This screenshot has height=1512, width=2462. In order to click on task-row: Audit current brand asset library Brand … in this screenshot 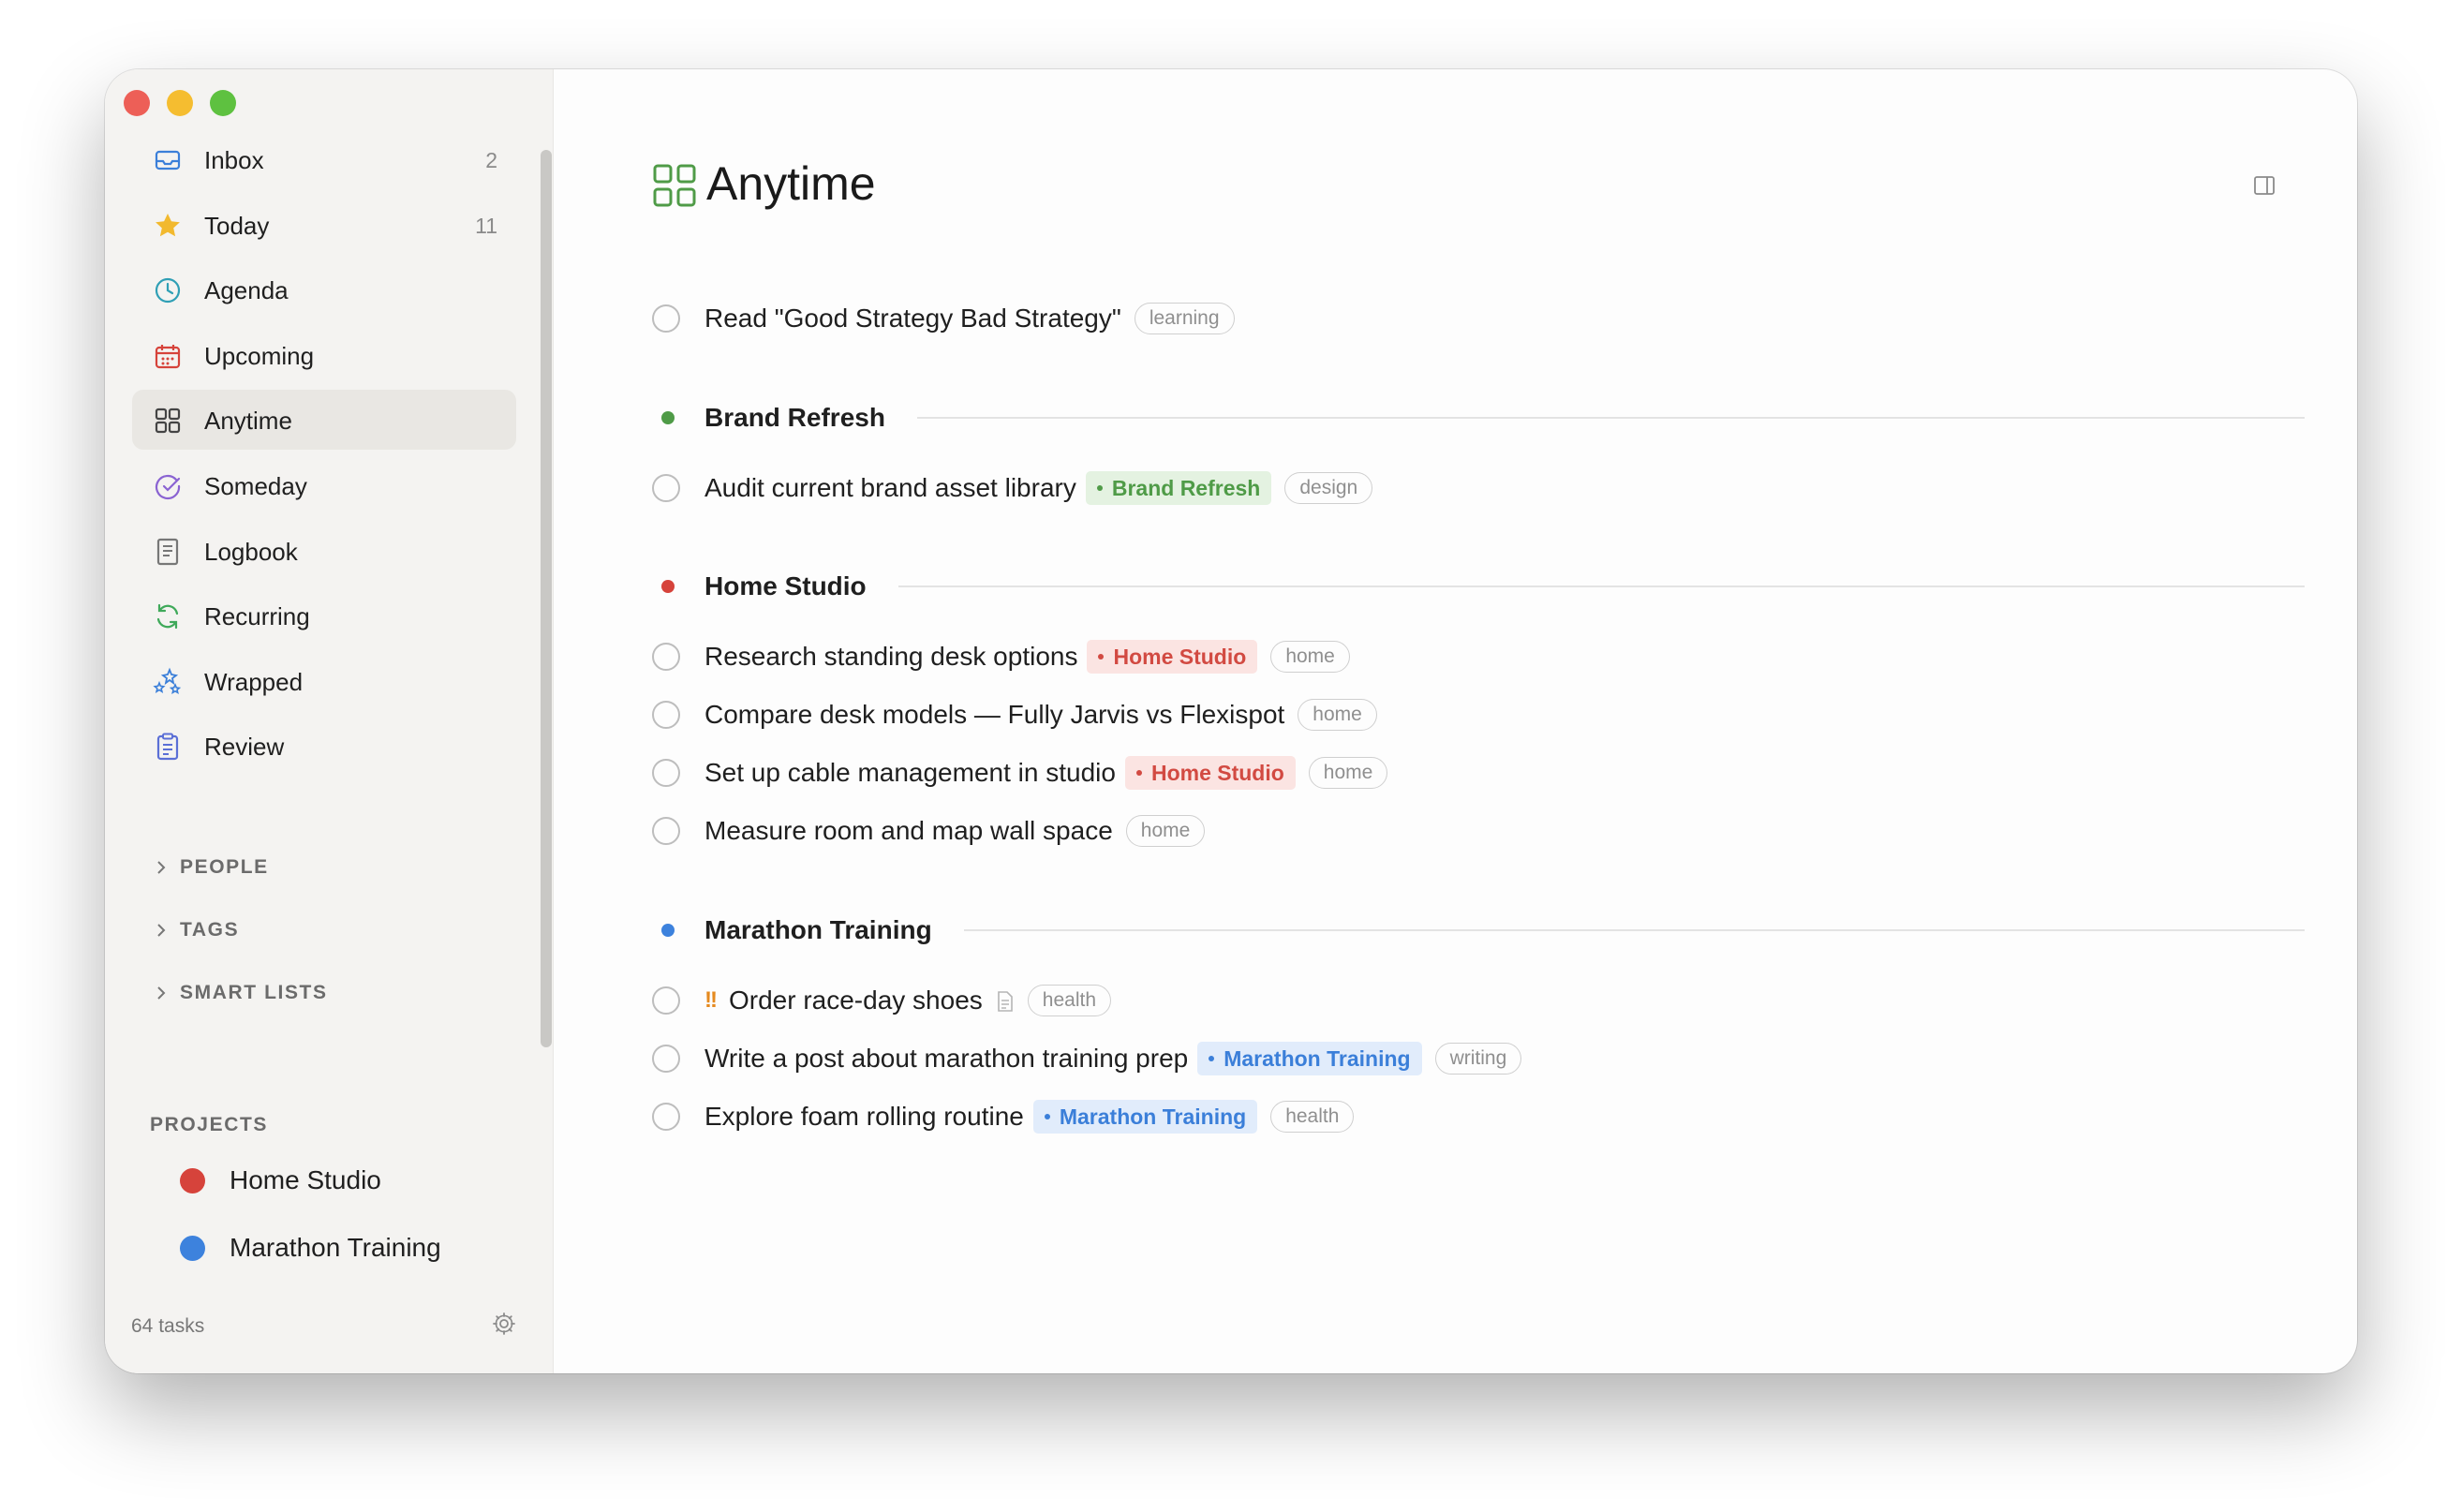, I will do `click(1012, 488)`.